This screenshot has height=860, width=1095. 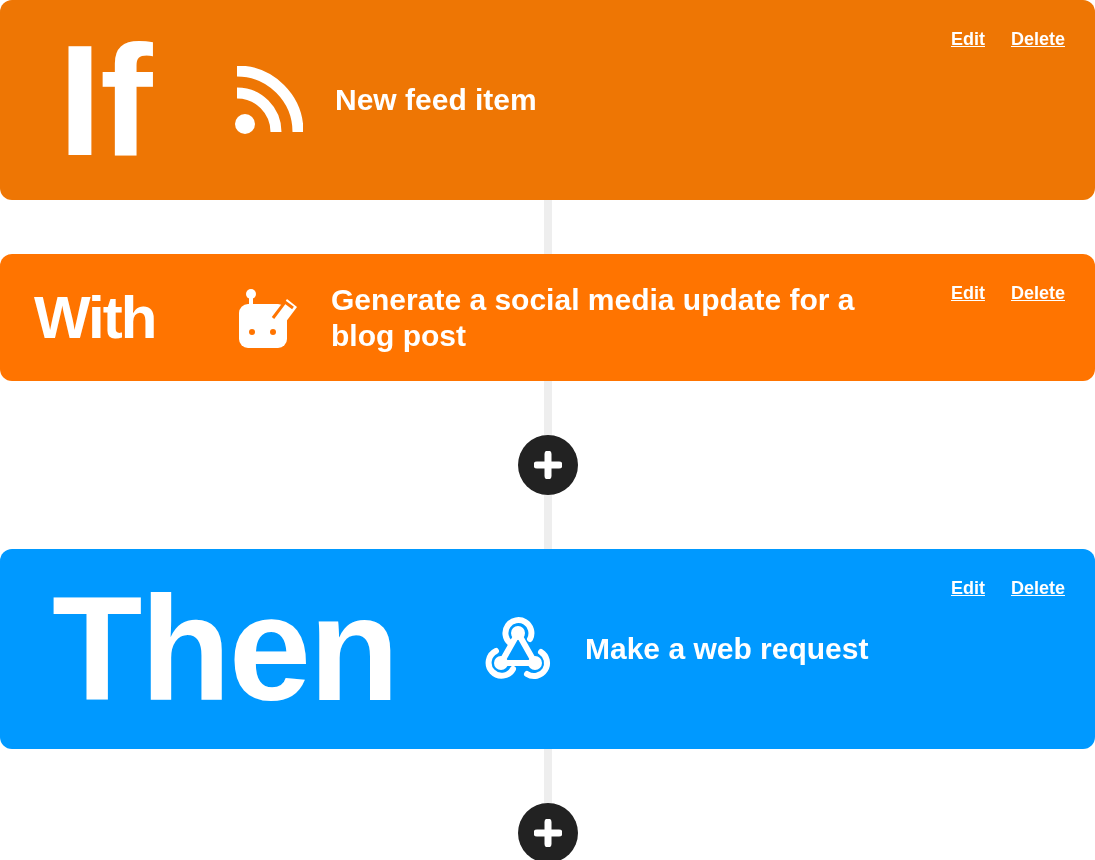 I want to click on step-title: Generate a social media update for a blog post, so click(x=593, y=317).